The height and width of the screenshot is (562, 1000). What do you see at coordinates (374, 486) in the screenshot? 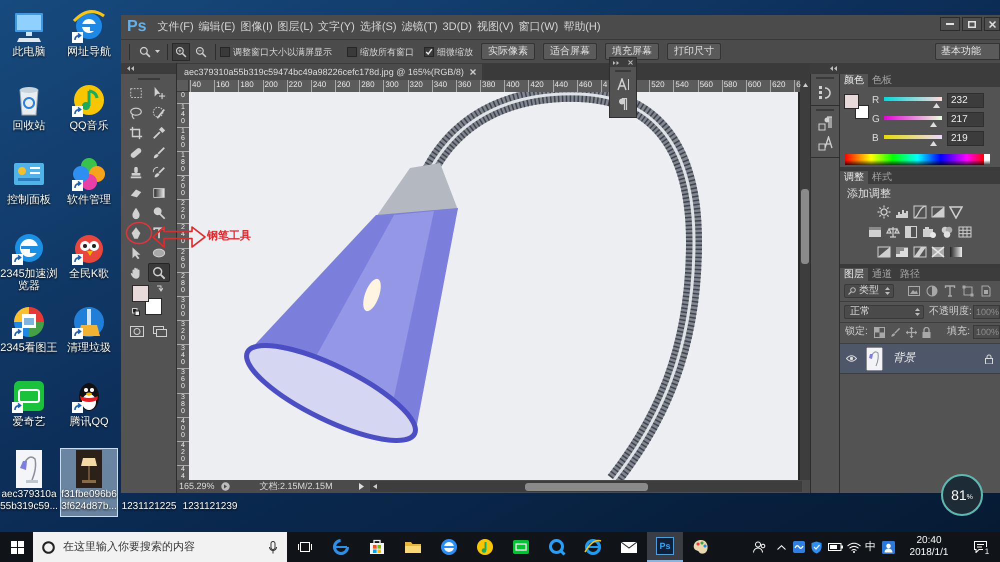
I see `scroll-left-icon` at bounding box center [374, 486].